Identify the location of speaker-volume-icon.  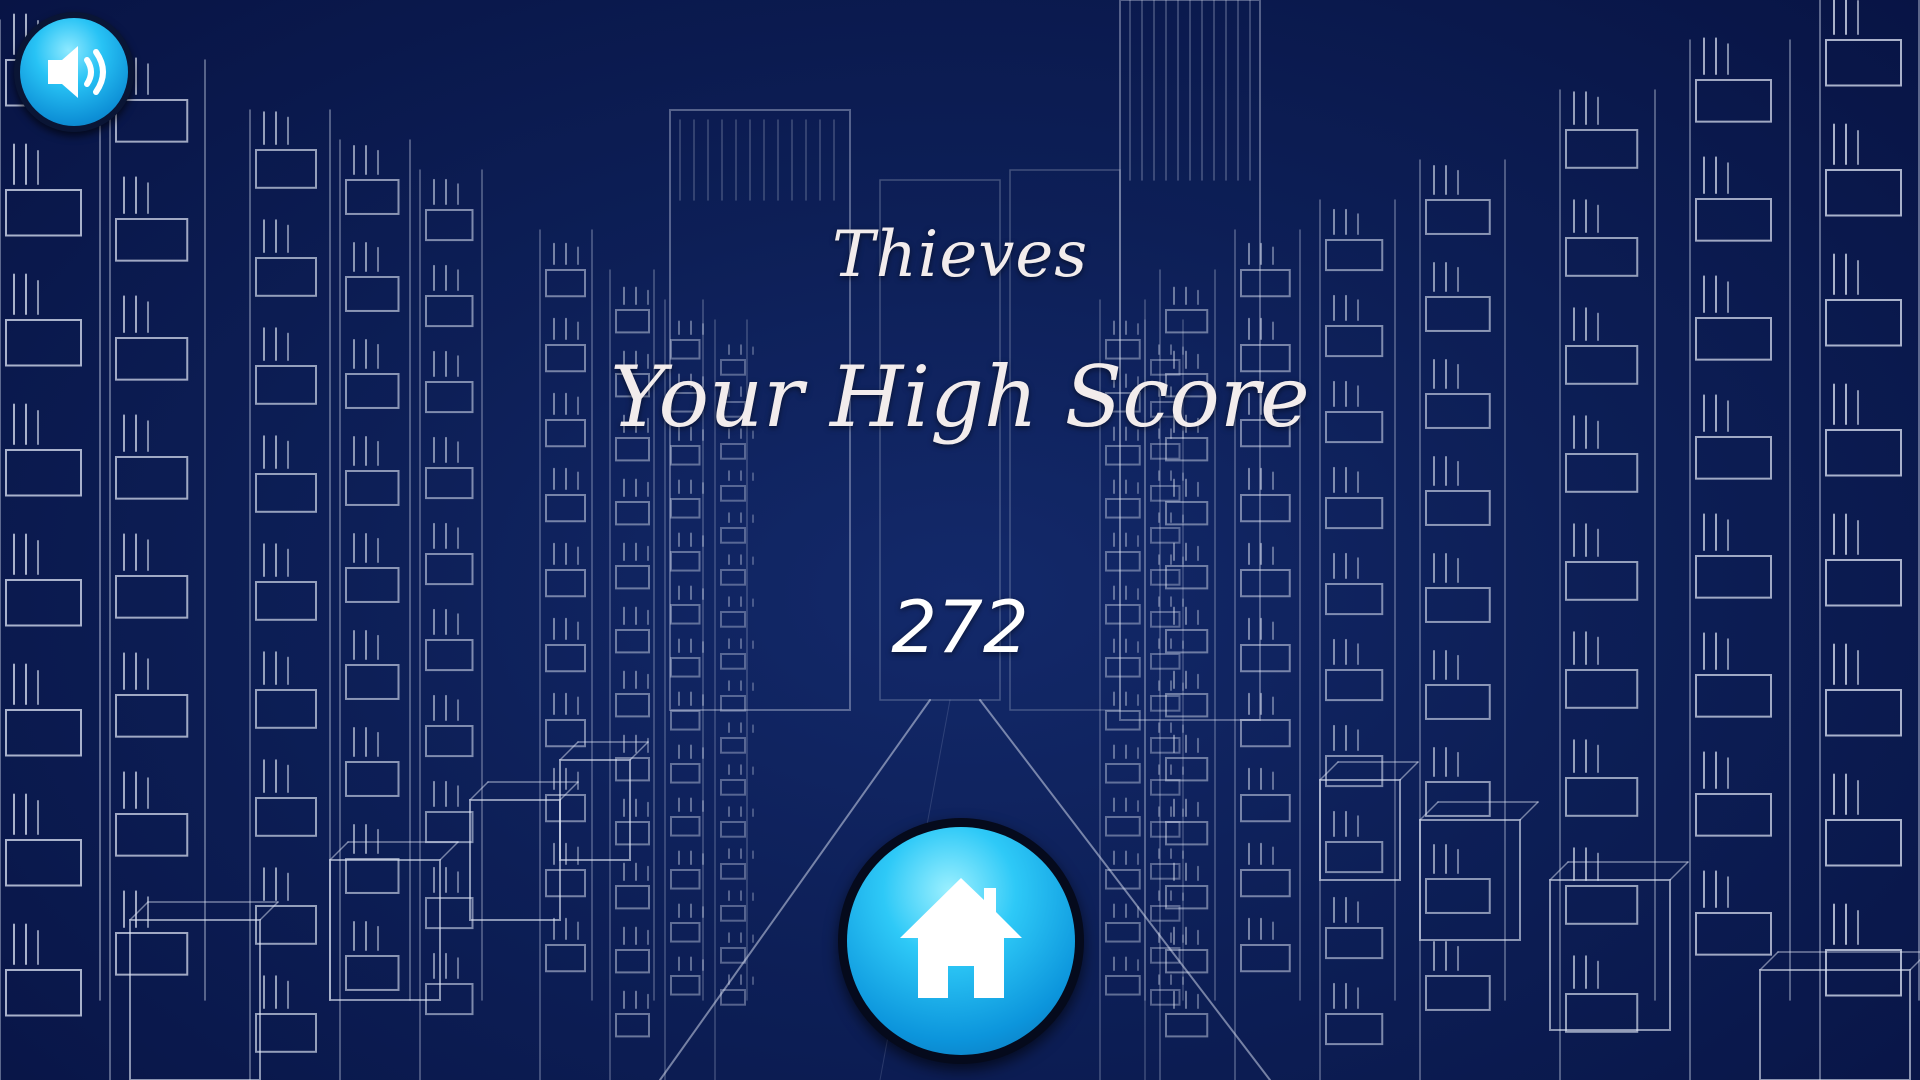
(77, 72).